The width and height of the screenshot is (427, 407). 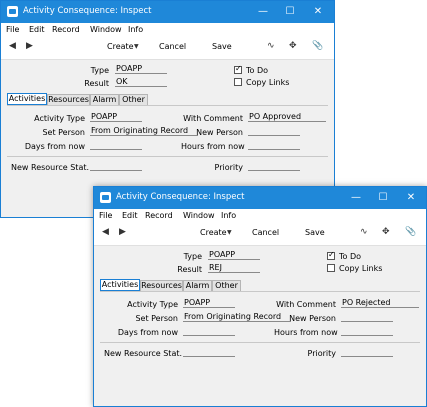 I want to click on with-comment-field: PO Approved, so click(x=287, y=117).